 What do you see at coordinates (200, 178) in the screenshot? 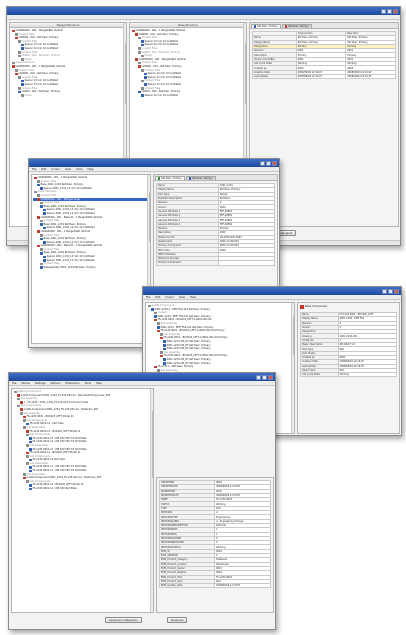
I see `tab-properties-2: Ref Desc. Primary` at bounding box center [200, 178].